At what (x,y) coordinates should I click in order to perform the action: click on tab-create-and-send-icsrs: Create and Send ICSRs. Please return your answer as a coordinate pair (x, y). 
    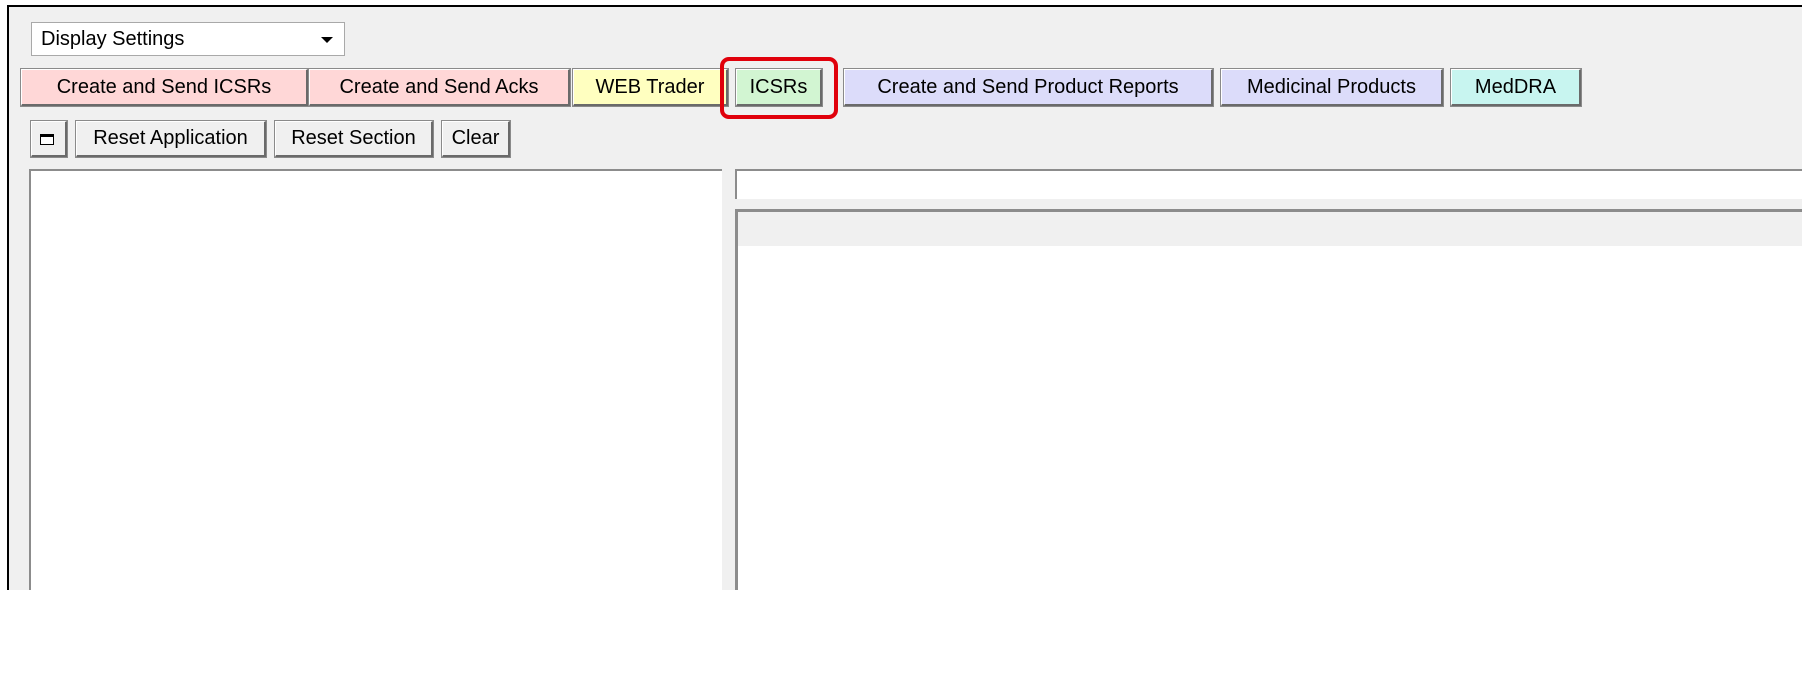
    Looking at the image, I should click on (164, 87).